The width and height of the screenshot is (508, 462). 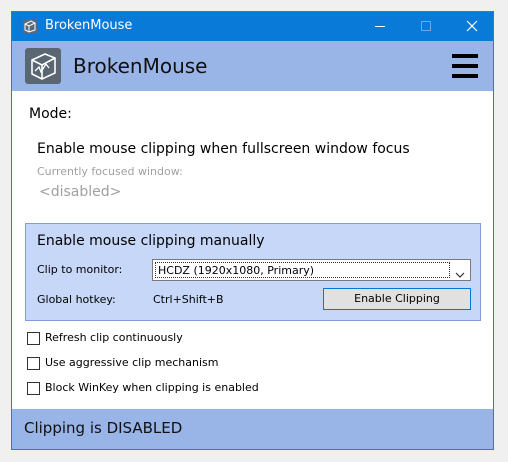 What do you see at coordinates (460, 271) in the screenshot?
I see `chevron-down-icon` at bounding box center [460, 271].